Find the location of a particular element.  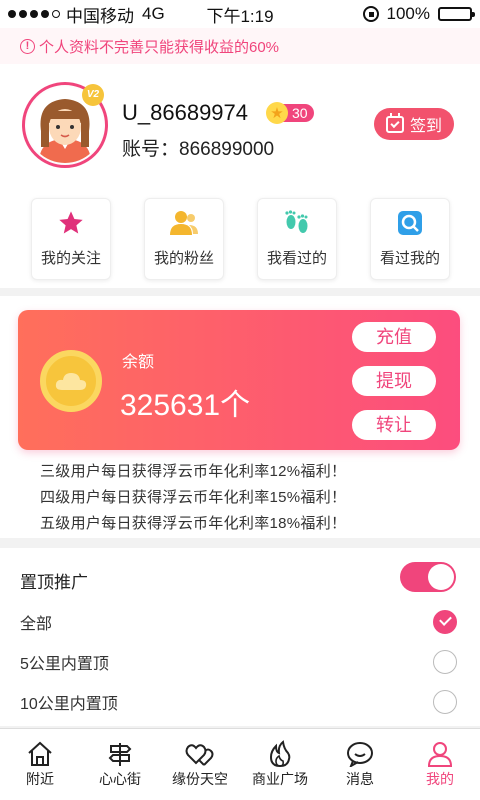

radio-checked-icon is located at coordinates (445, 622).